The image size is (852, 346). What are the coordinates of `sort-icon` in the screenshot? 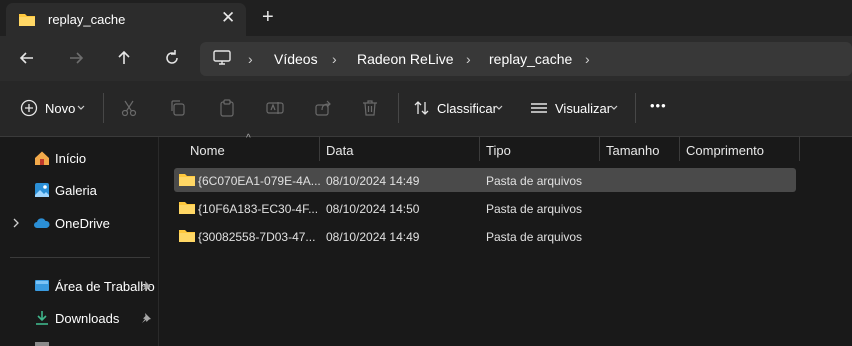 It's located at (422, 108).